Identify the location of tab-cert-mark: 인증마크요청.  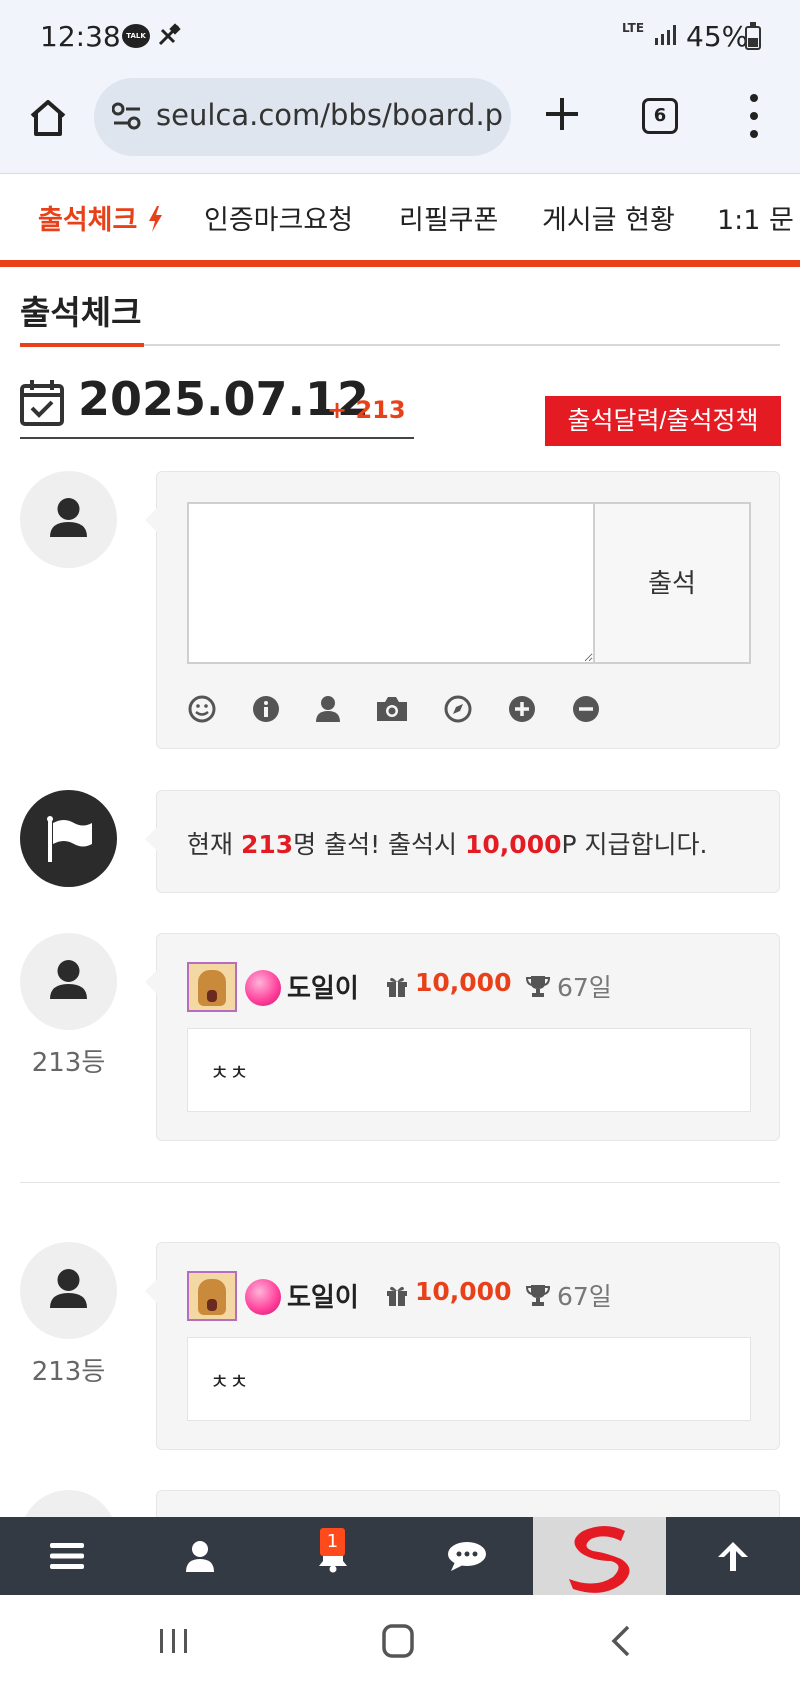
(278, 217).